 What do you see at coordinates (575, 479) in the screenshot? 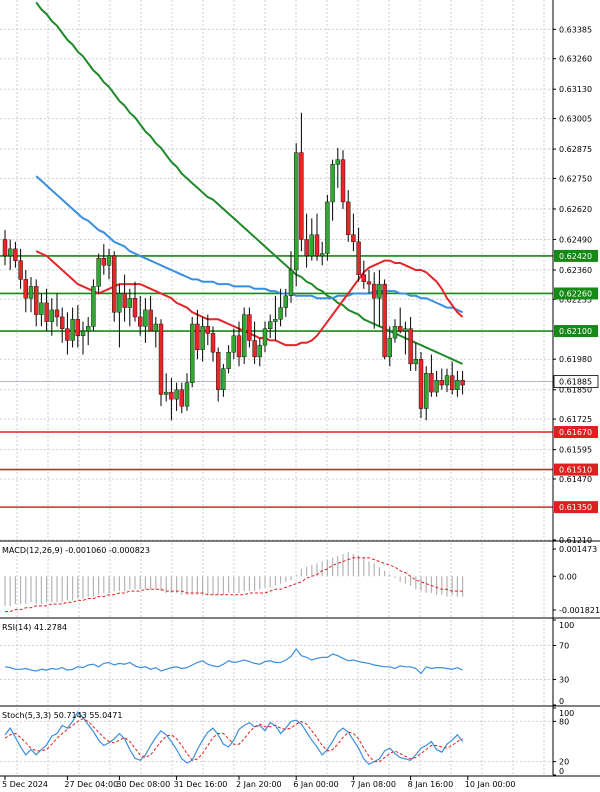
I see `price-axis-label: 0.61470` at bounding box center [575, 479].